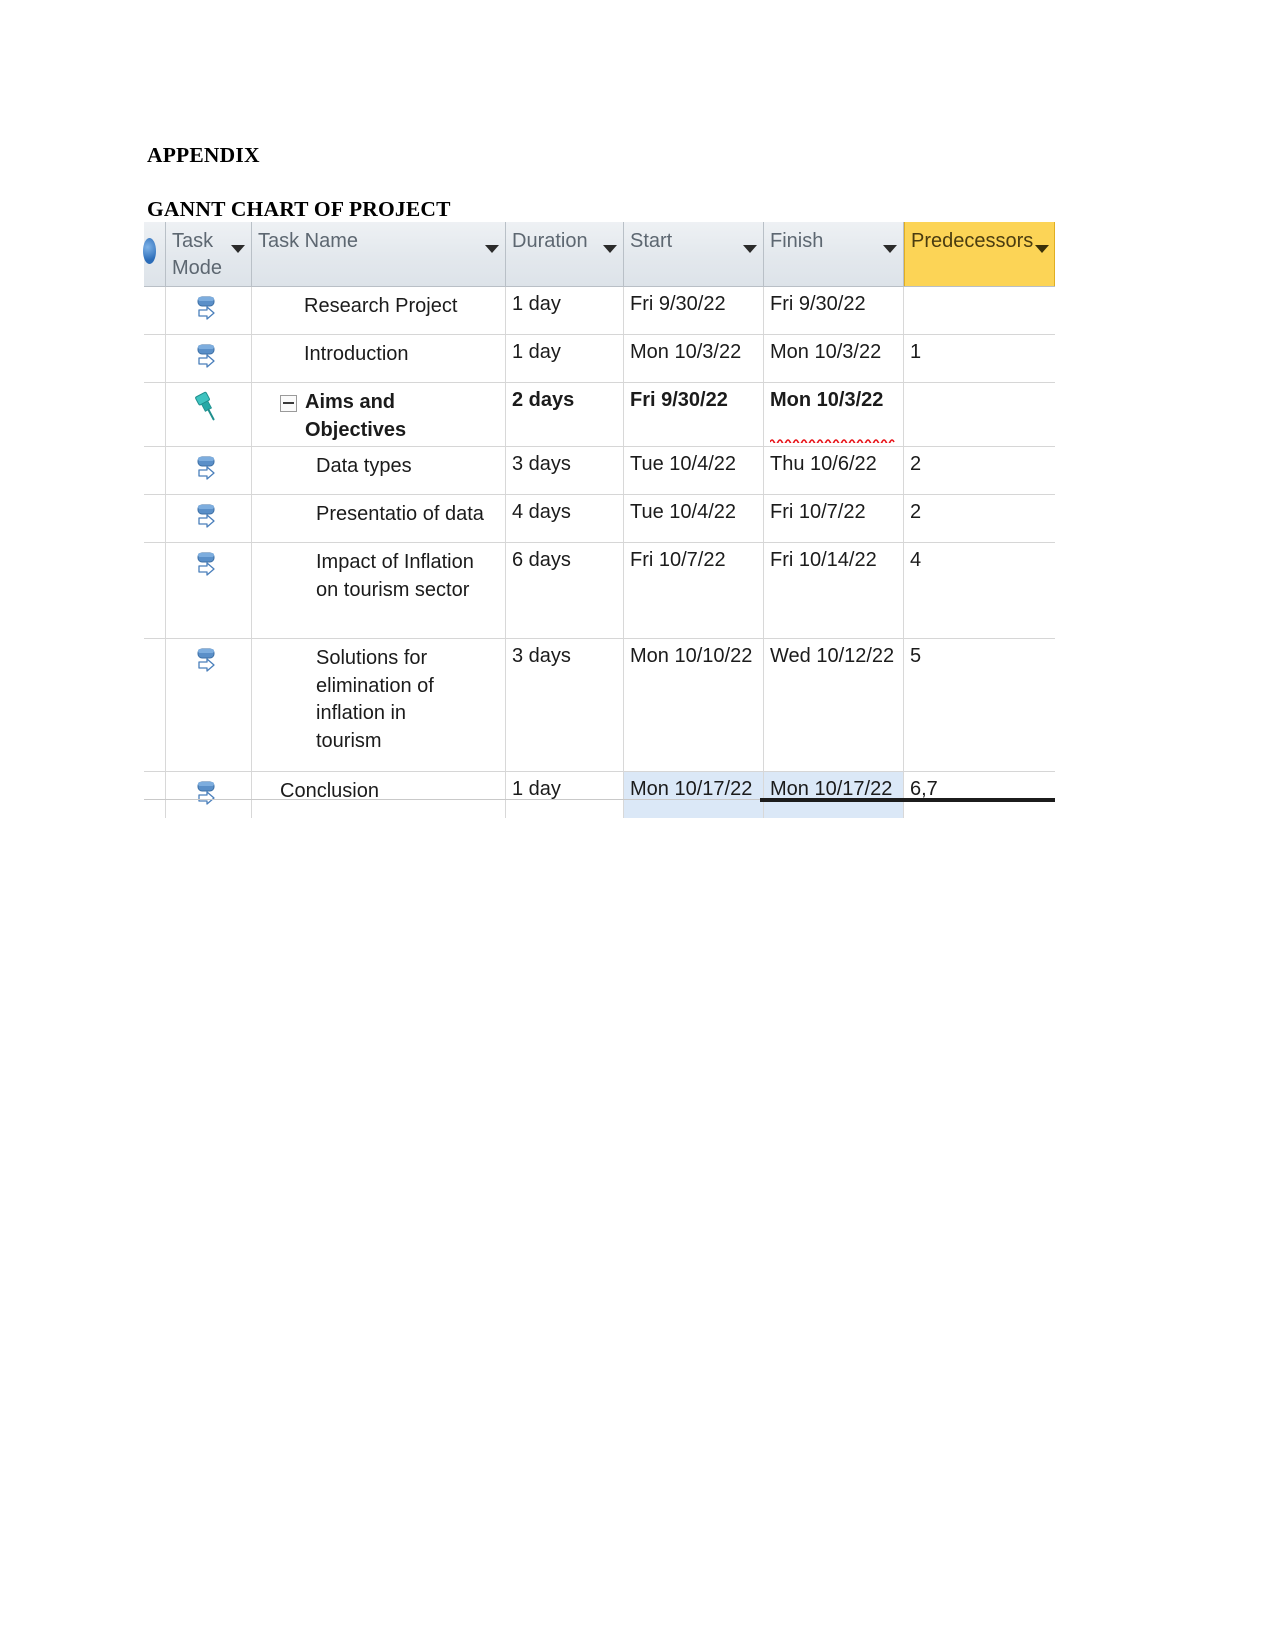 This screenshot has width=1275, height=1651. What do you see at coordinates (832, 441) in the screenshot?
I see `spellcheck-squiggle-icon` at bounding box center [832, 441].